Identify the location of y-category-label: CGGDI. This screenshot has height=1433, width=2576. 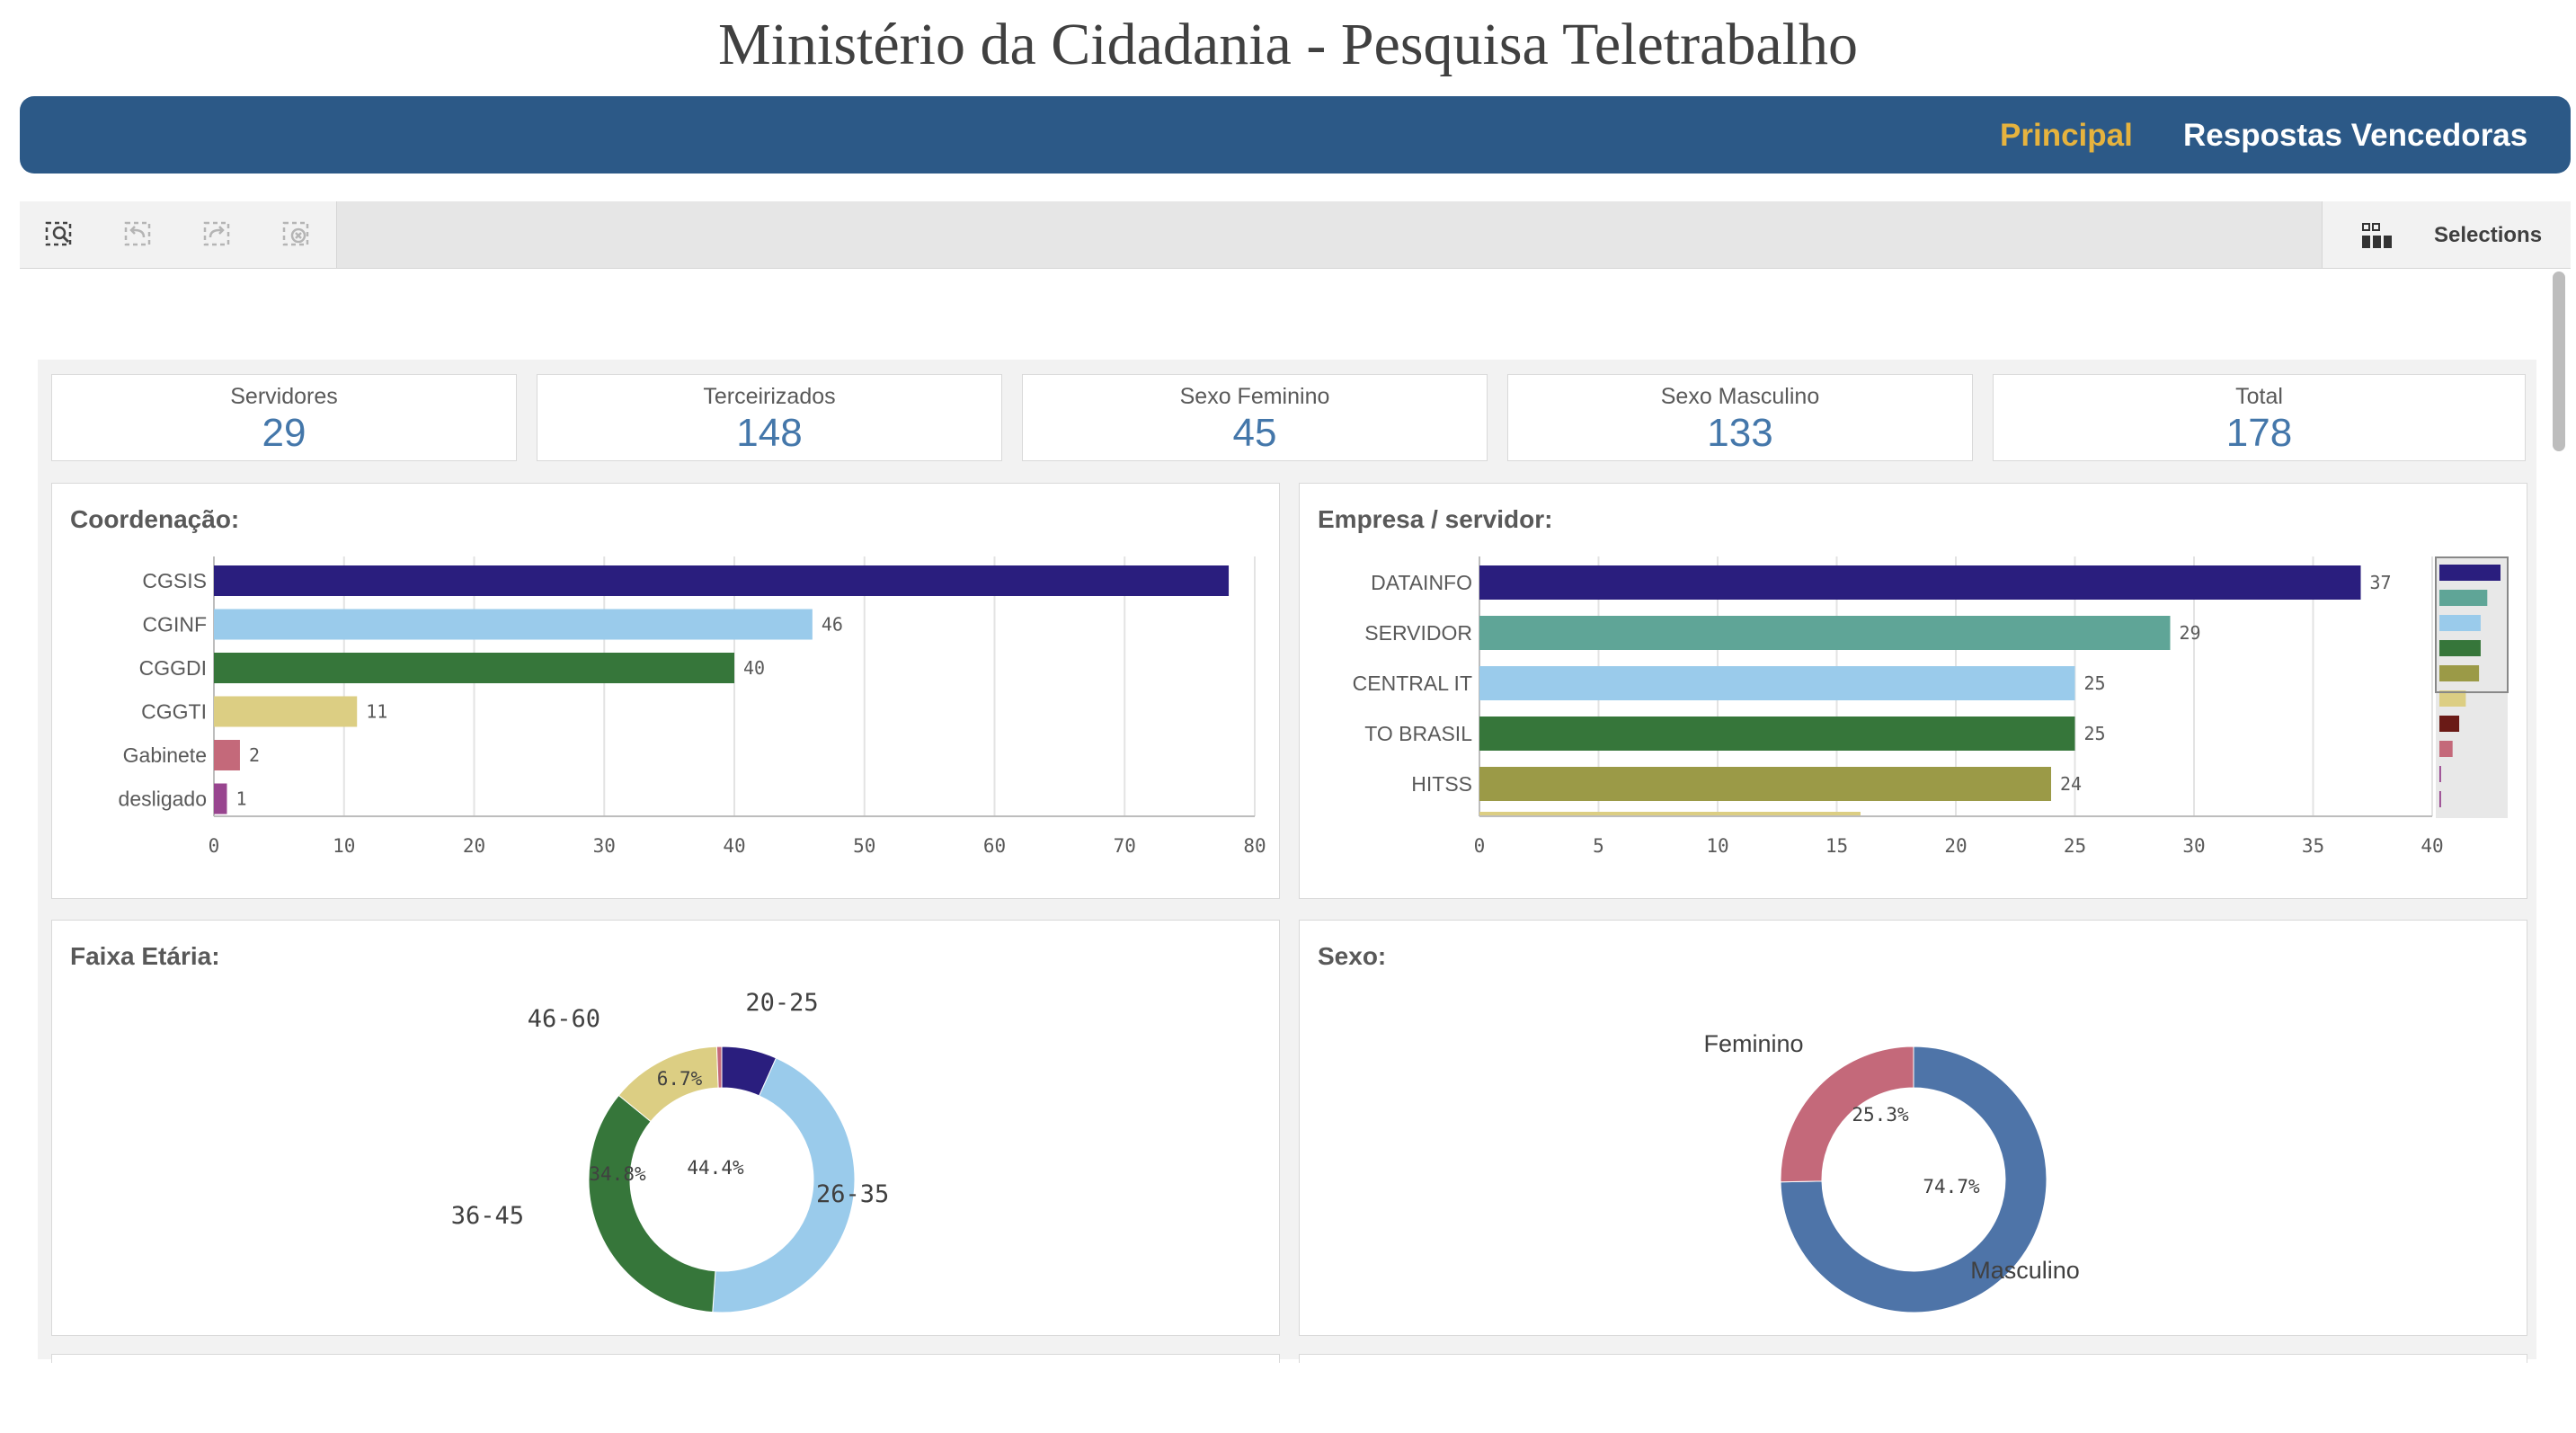
(173, 668).